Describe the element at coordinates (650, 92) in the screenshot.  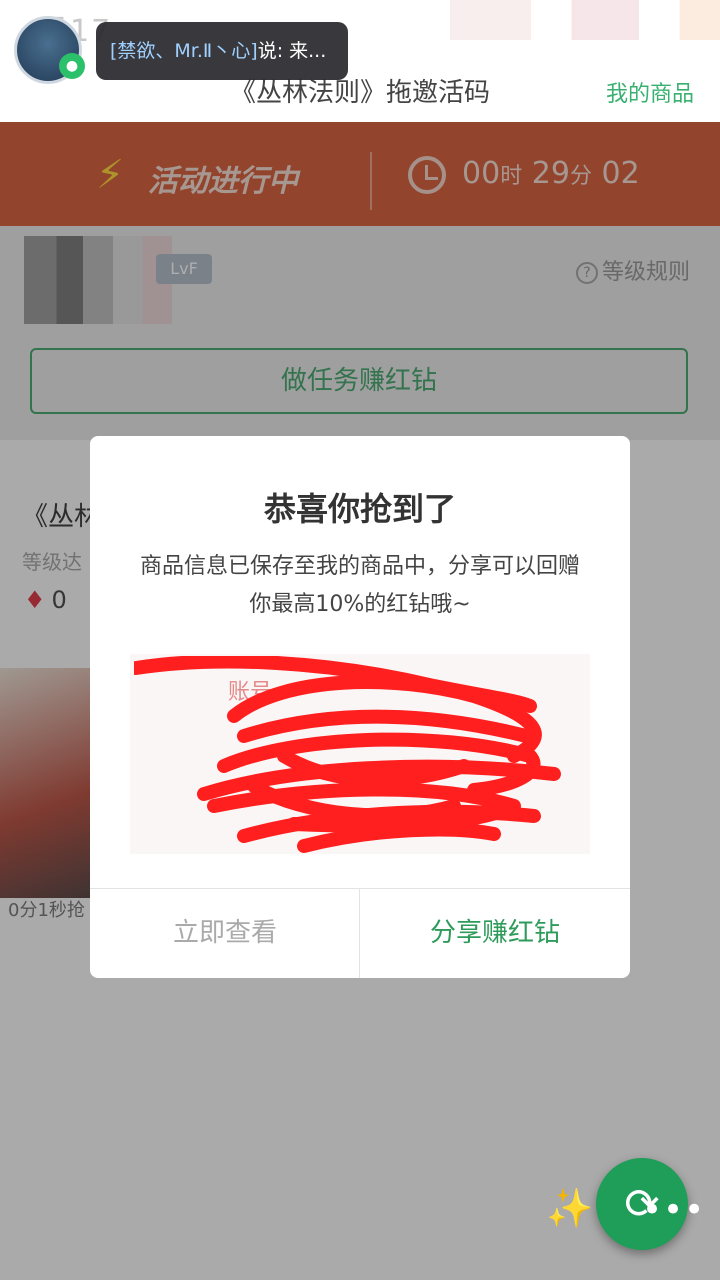
I see `my-products-link: 我的商品` at that location.